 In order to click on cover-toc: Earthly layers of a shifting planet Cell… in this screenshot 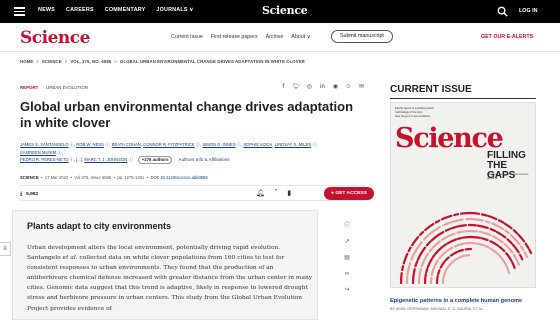, I will do `click(464, 113)`.